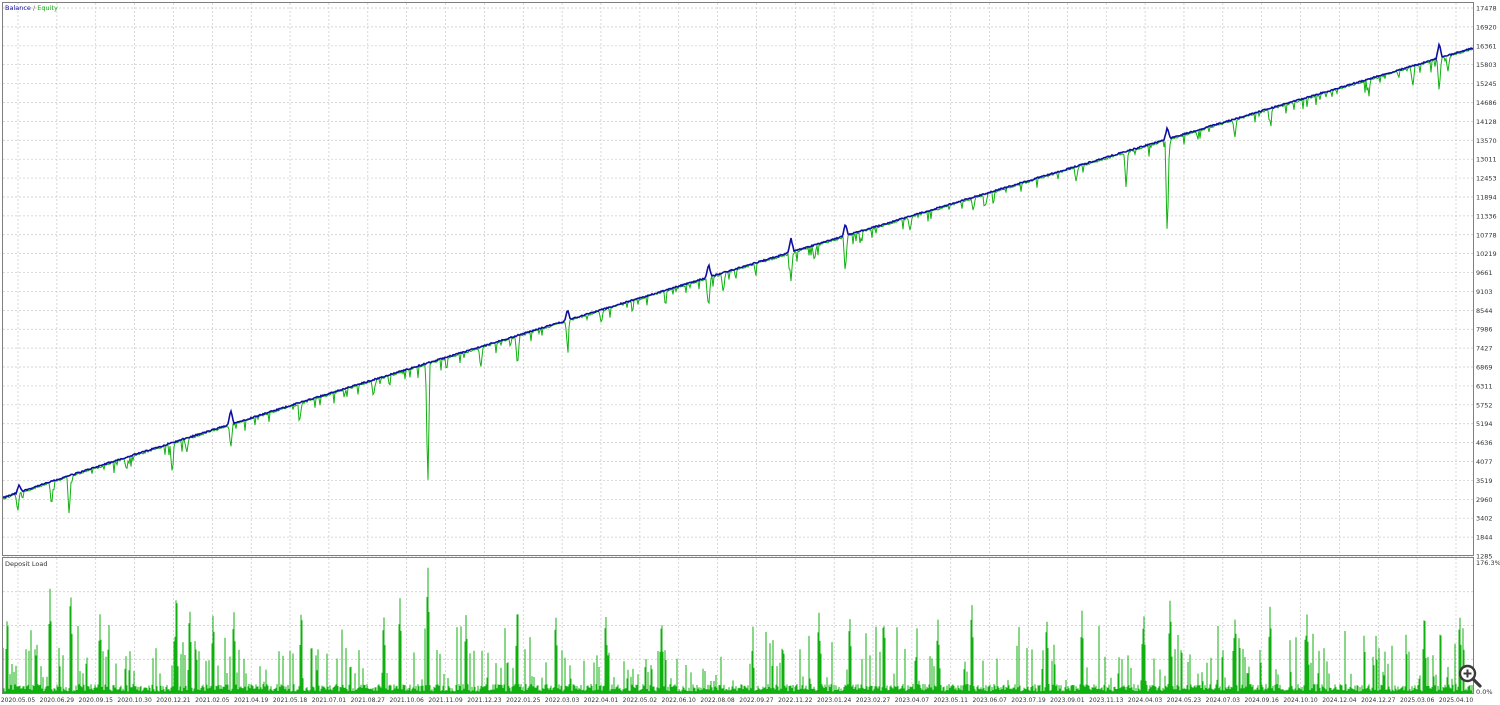 The image size is (1500, 705). What do you see at coordinates (445, 700) in the screenshot?
I see `x-tick-label: 2021.11.09` at bounding box center [445, 700].